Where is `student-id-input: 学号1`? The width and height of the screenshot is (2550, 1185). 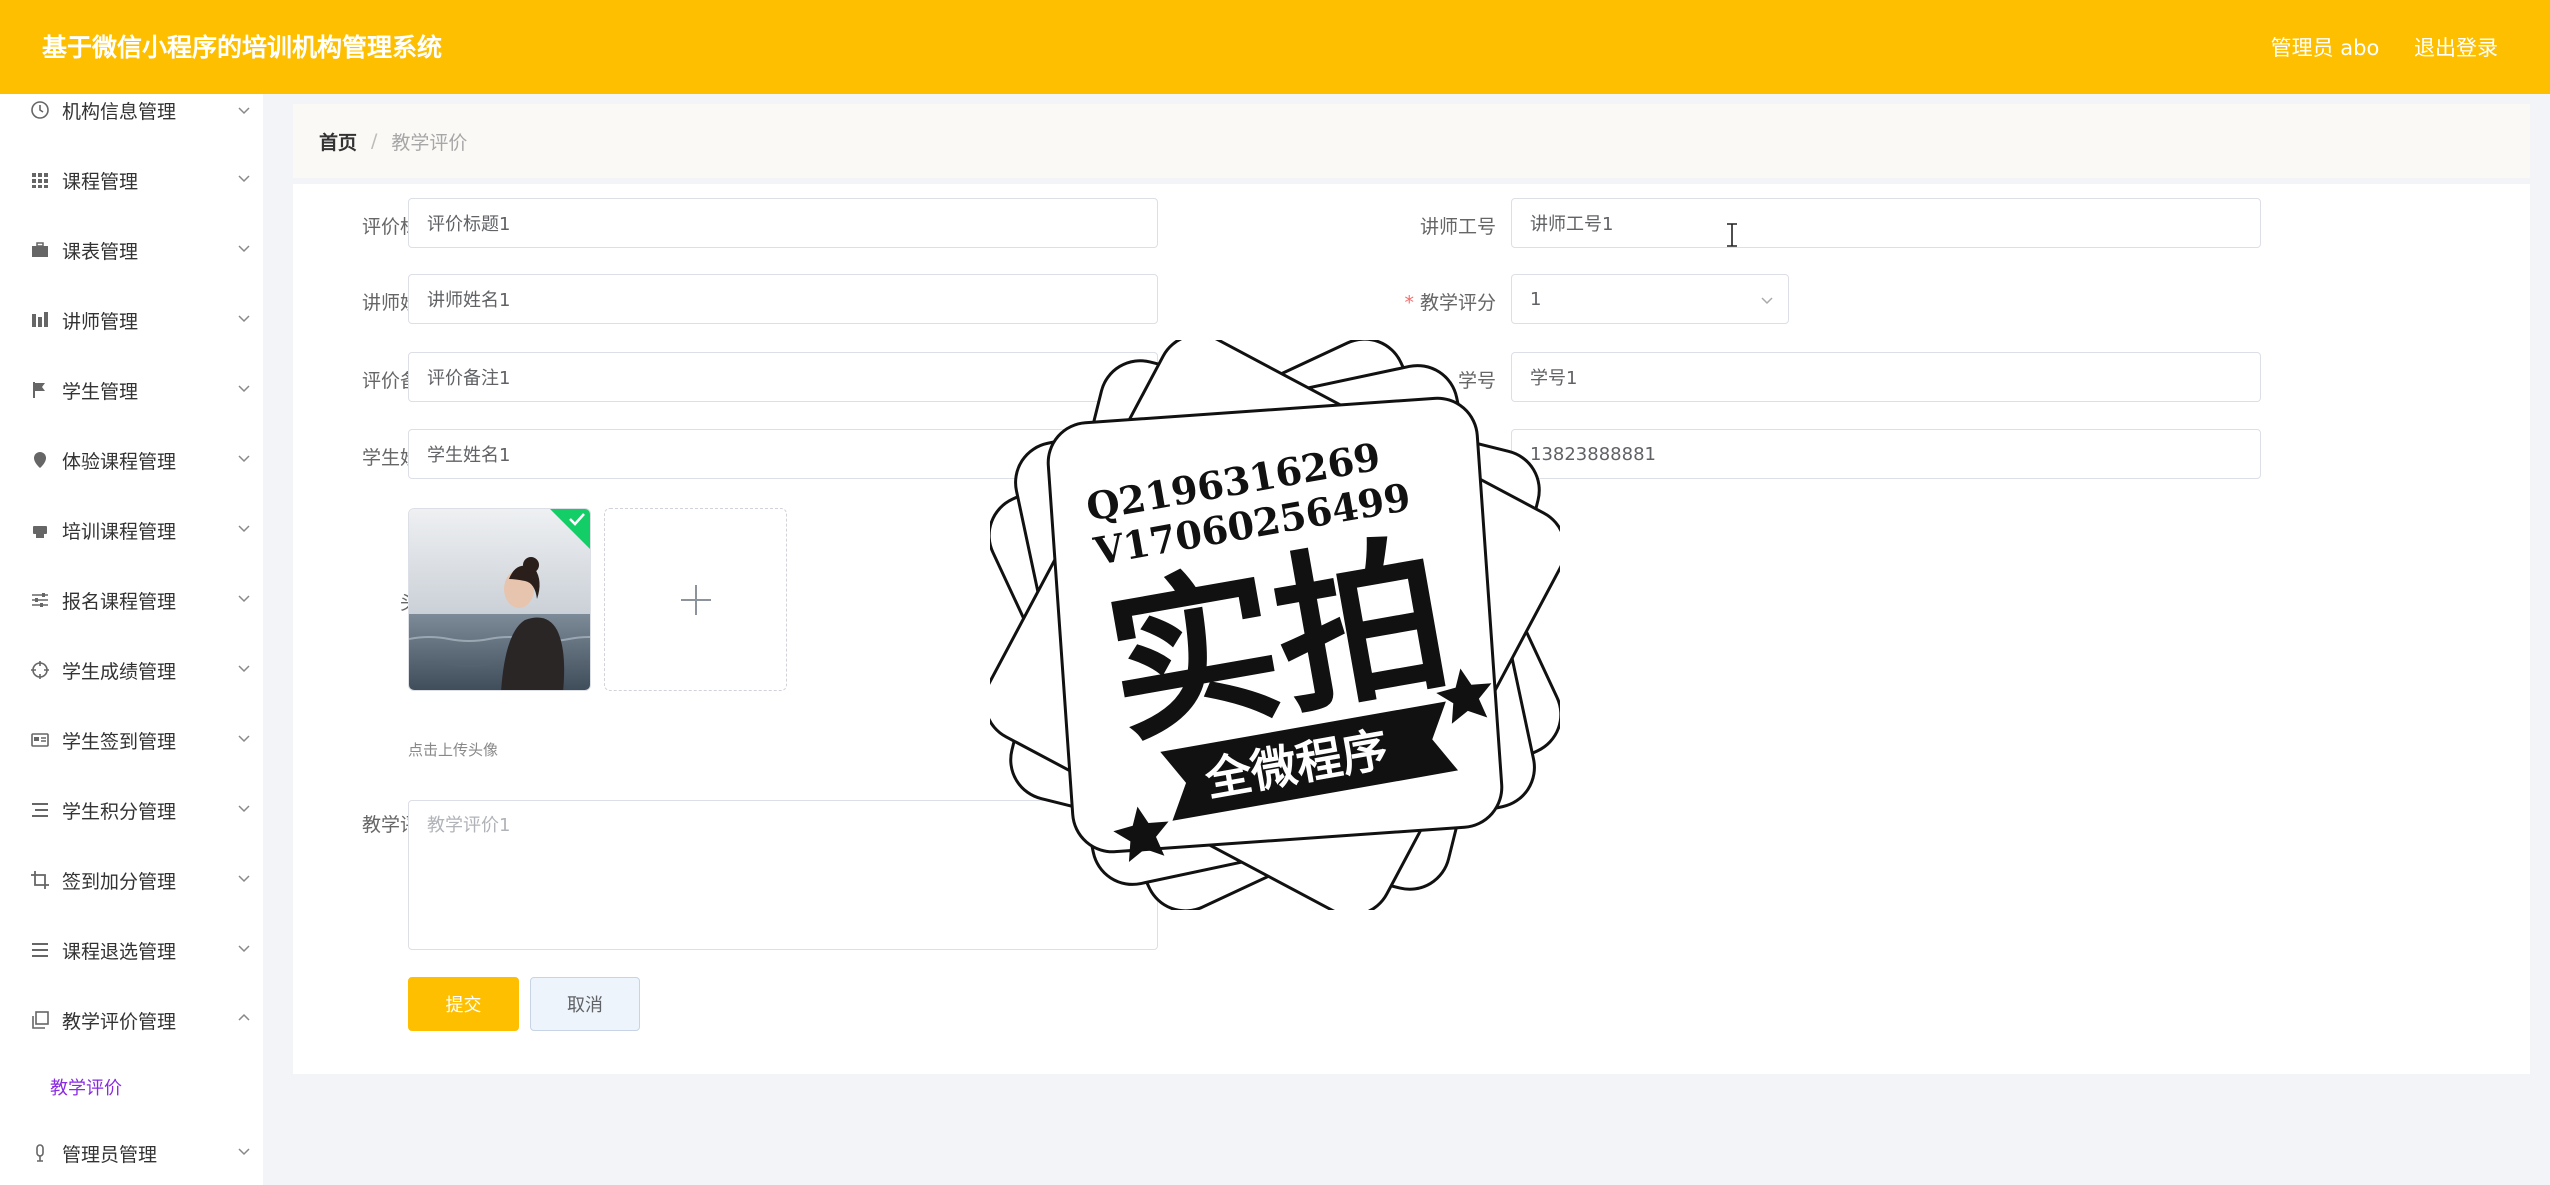
student-id-input: 学号1 is located at coordinates (1886, 377).